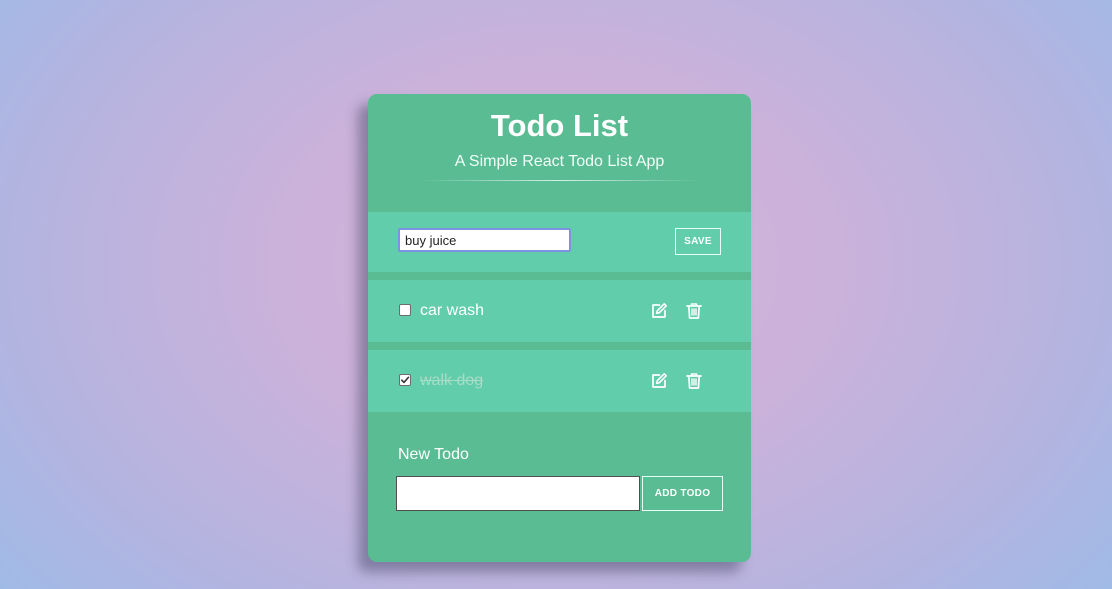 This screenshot has height=589, width=1112. I want to click on header-divider, so click(559, 180).